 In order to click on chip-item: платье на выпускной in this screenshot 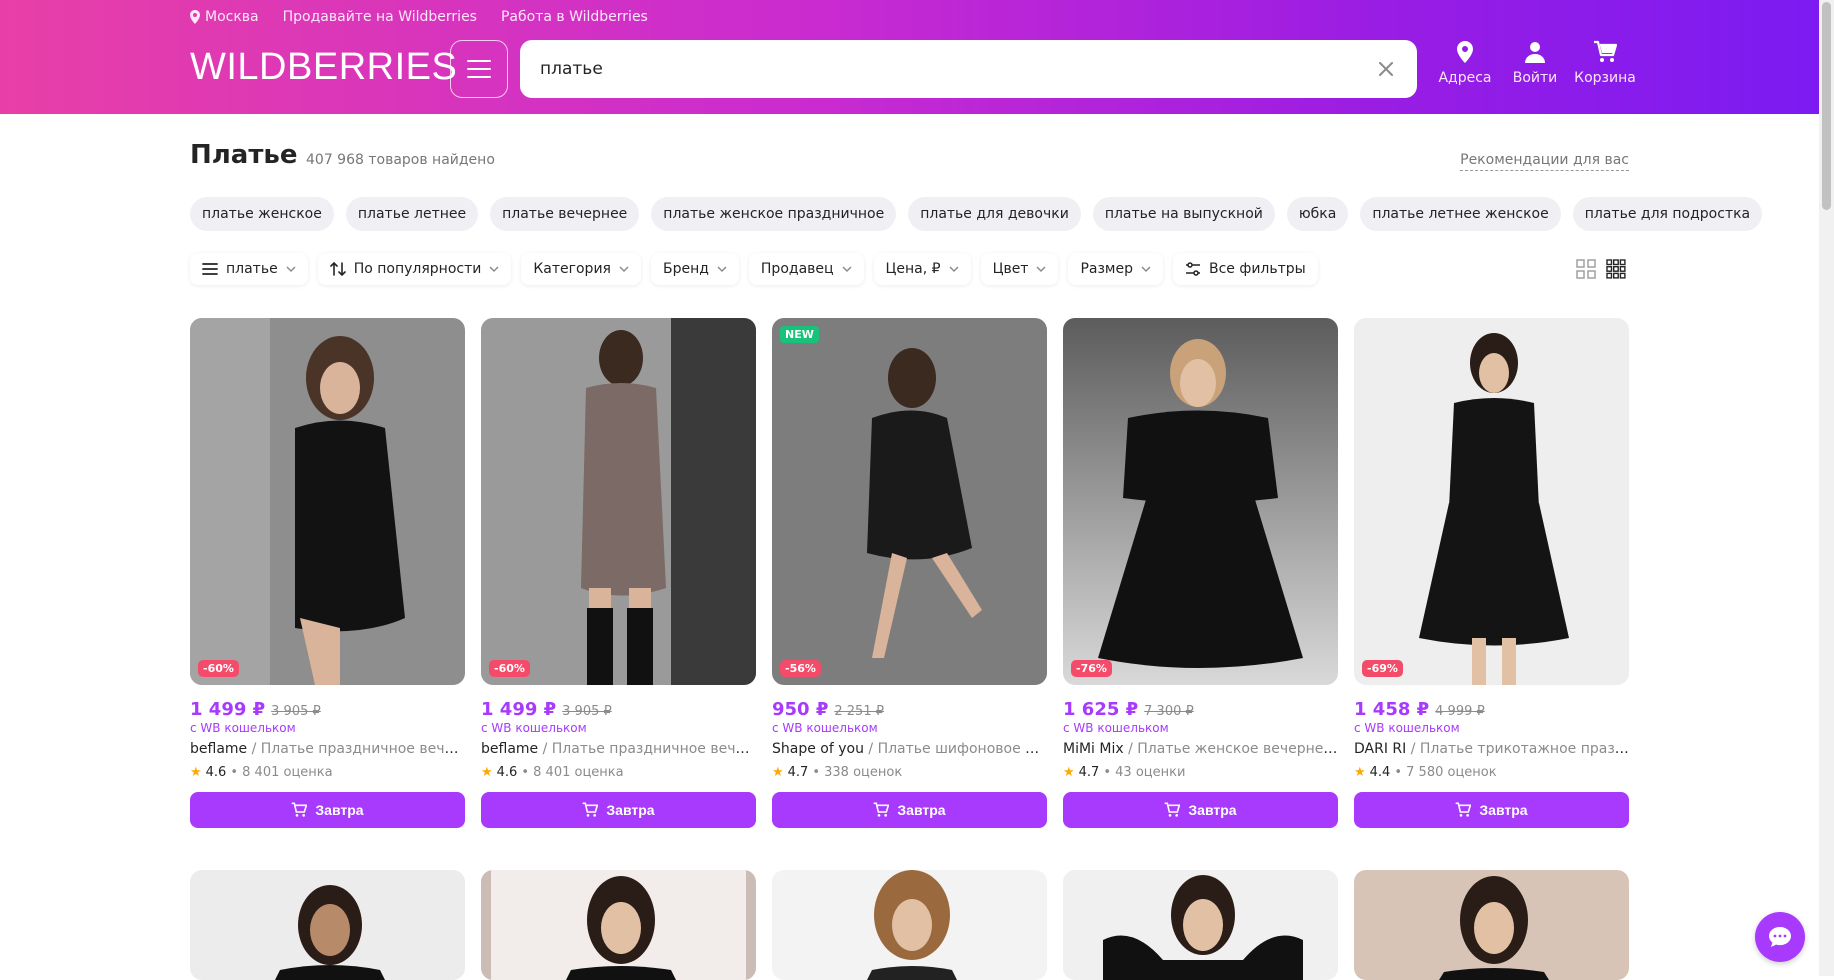, I will do `click(1183, 214)`.